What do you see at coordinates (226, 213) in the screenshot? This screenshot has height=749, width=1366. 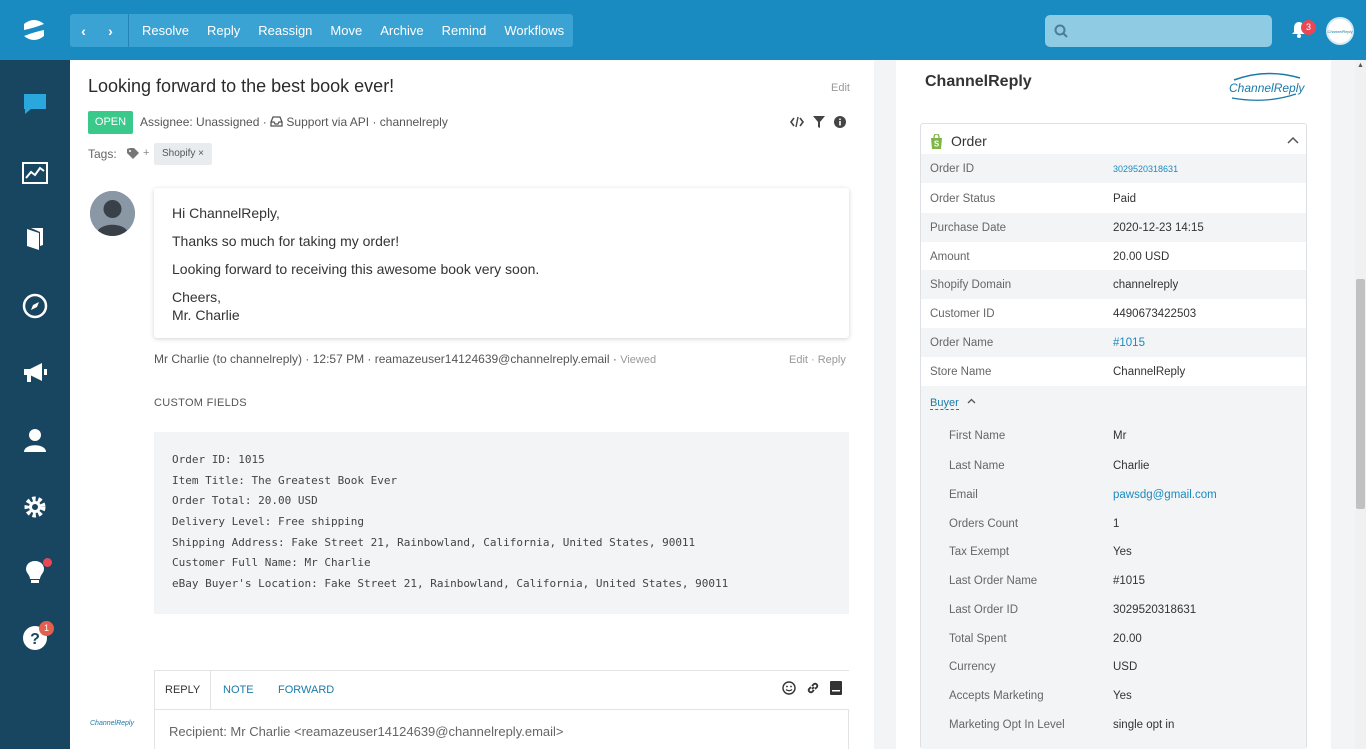 I see `message-greeting: Hi ChannelReply,` at bounding box center [226, 213].